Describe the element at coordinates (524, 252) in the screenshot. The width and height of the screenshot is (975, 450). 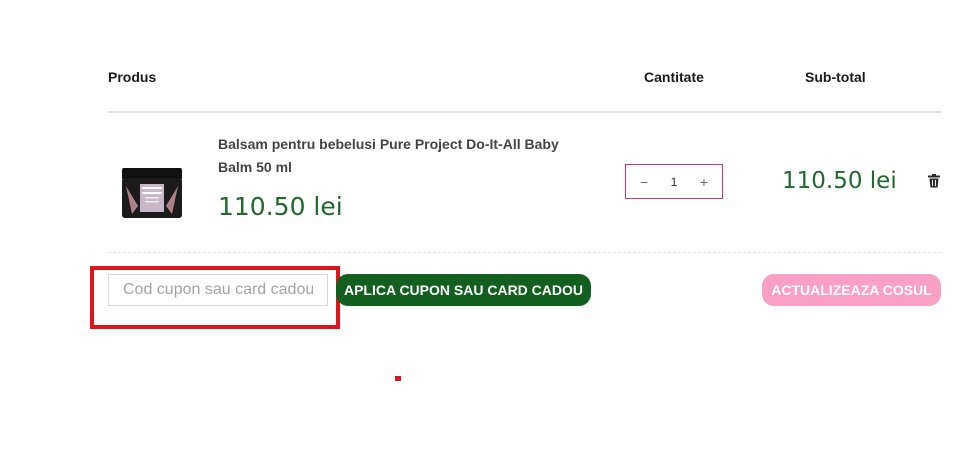
I see `row-divider` at that location.